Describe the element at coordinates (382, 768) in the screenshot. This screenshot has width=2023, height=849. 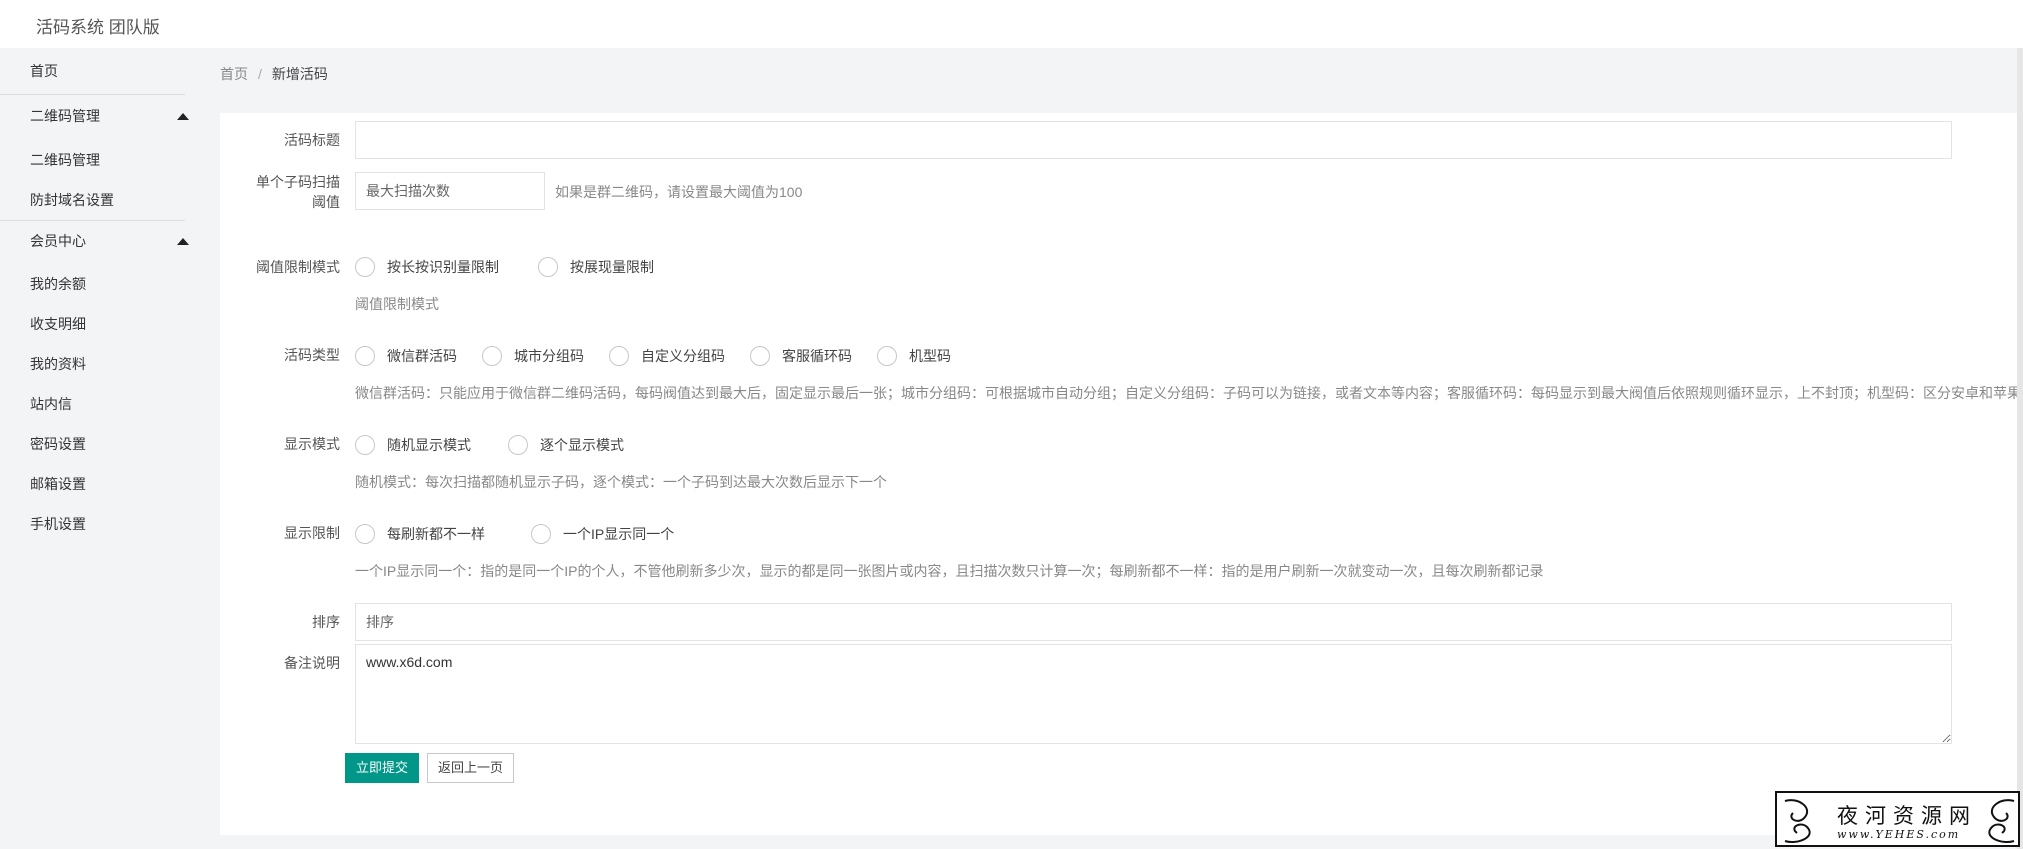
I see `submit-button: 立即提交` at that location.